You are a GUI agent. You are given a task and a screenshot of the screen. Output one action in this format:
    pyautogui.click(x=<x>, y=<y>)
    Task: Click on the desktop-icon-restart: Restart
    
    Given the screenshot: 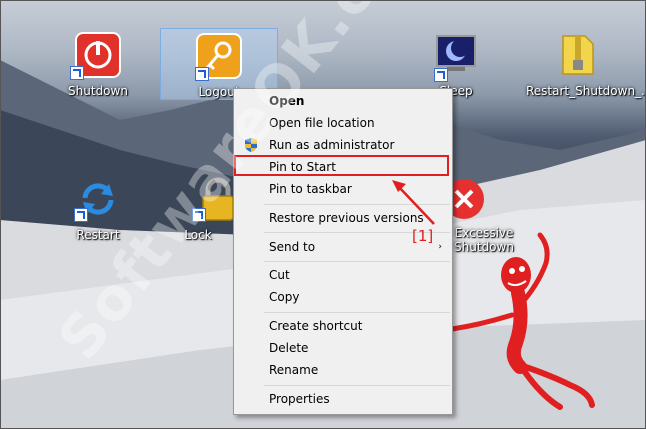 What is the action you would take?
    pyautogui.click(x=98, y=214)
    